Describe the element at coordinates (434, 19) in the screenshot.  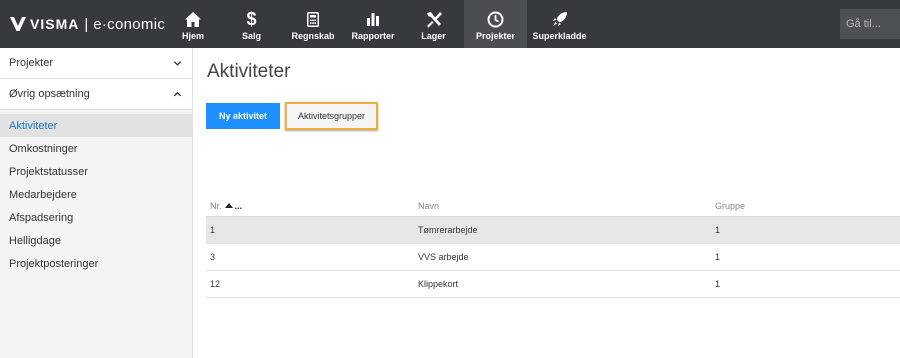
I see `tools-icon` at that location.